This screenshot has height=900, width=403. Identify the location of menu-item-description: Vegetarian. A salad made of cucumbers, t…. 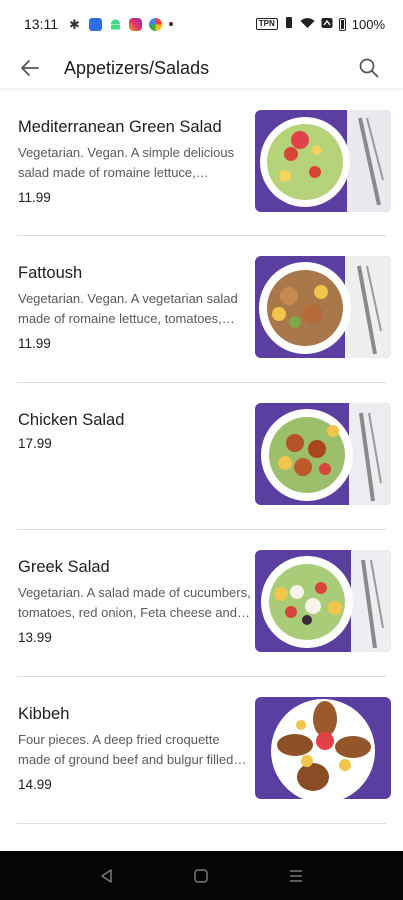
(134, 602).